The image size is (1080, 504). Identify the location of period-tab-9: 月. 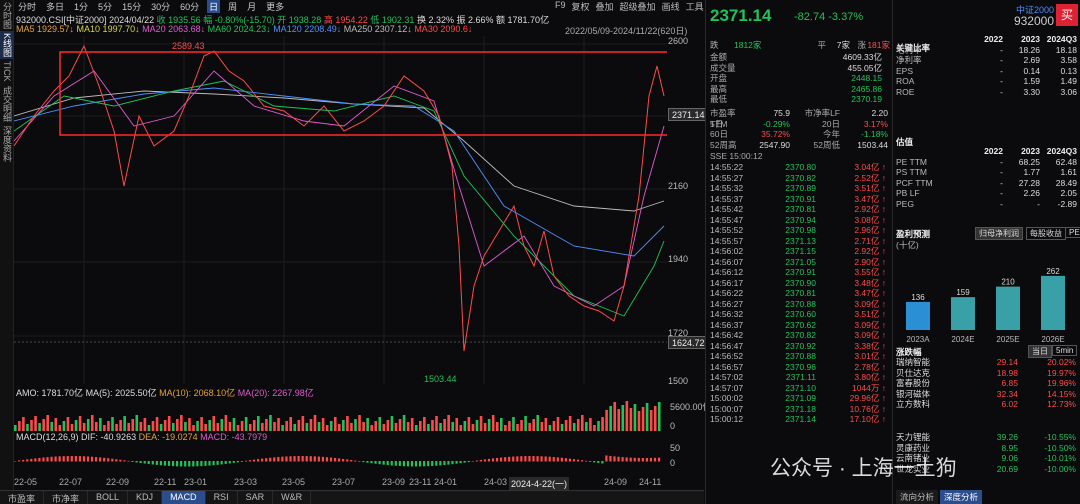
(251, 6).